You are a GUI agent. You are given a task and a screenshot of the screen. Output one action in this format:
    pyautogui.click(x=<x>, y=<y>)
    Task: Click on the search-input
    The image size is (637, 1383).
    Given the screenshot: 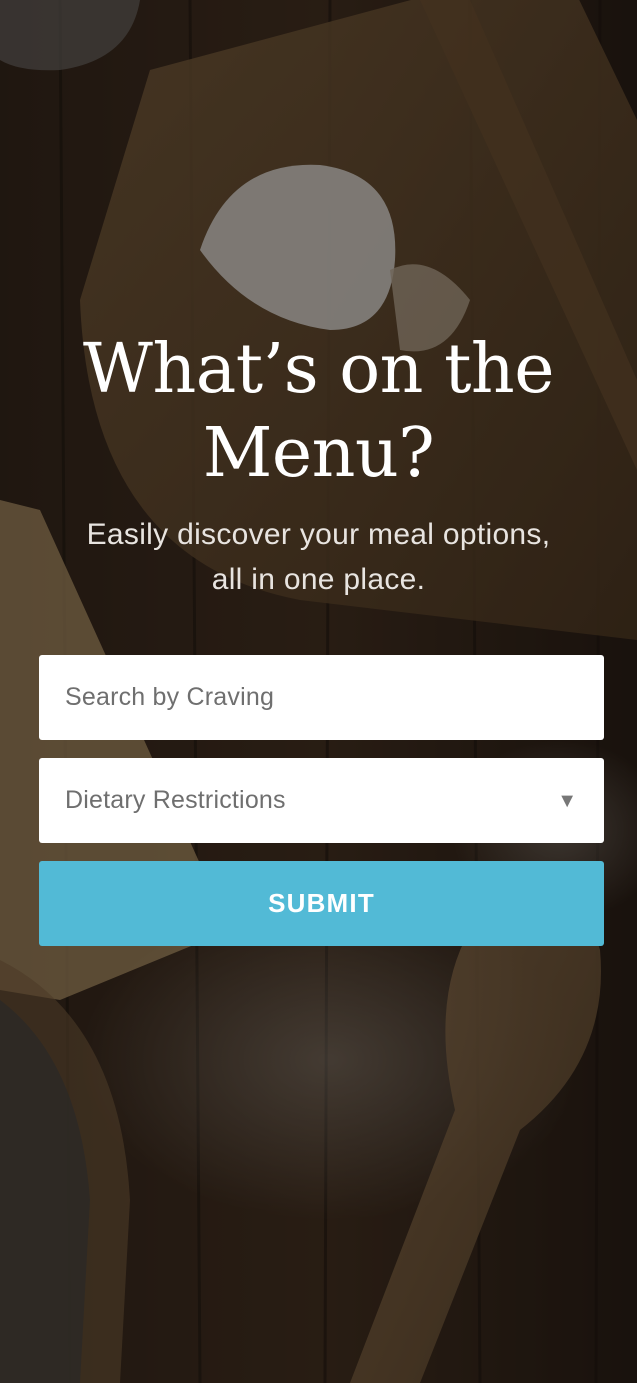 What is the action you would take?
    pyautogui.click(x=321, y=697)
    